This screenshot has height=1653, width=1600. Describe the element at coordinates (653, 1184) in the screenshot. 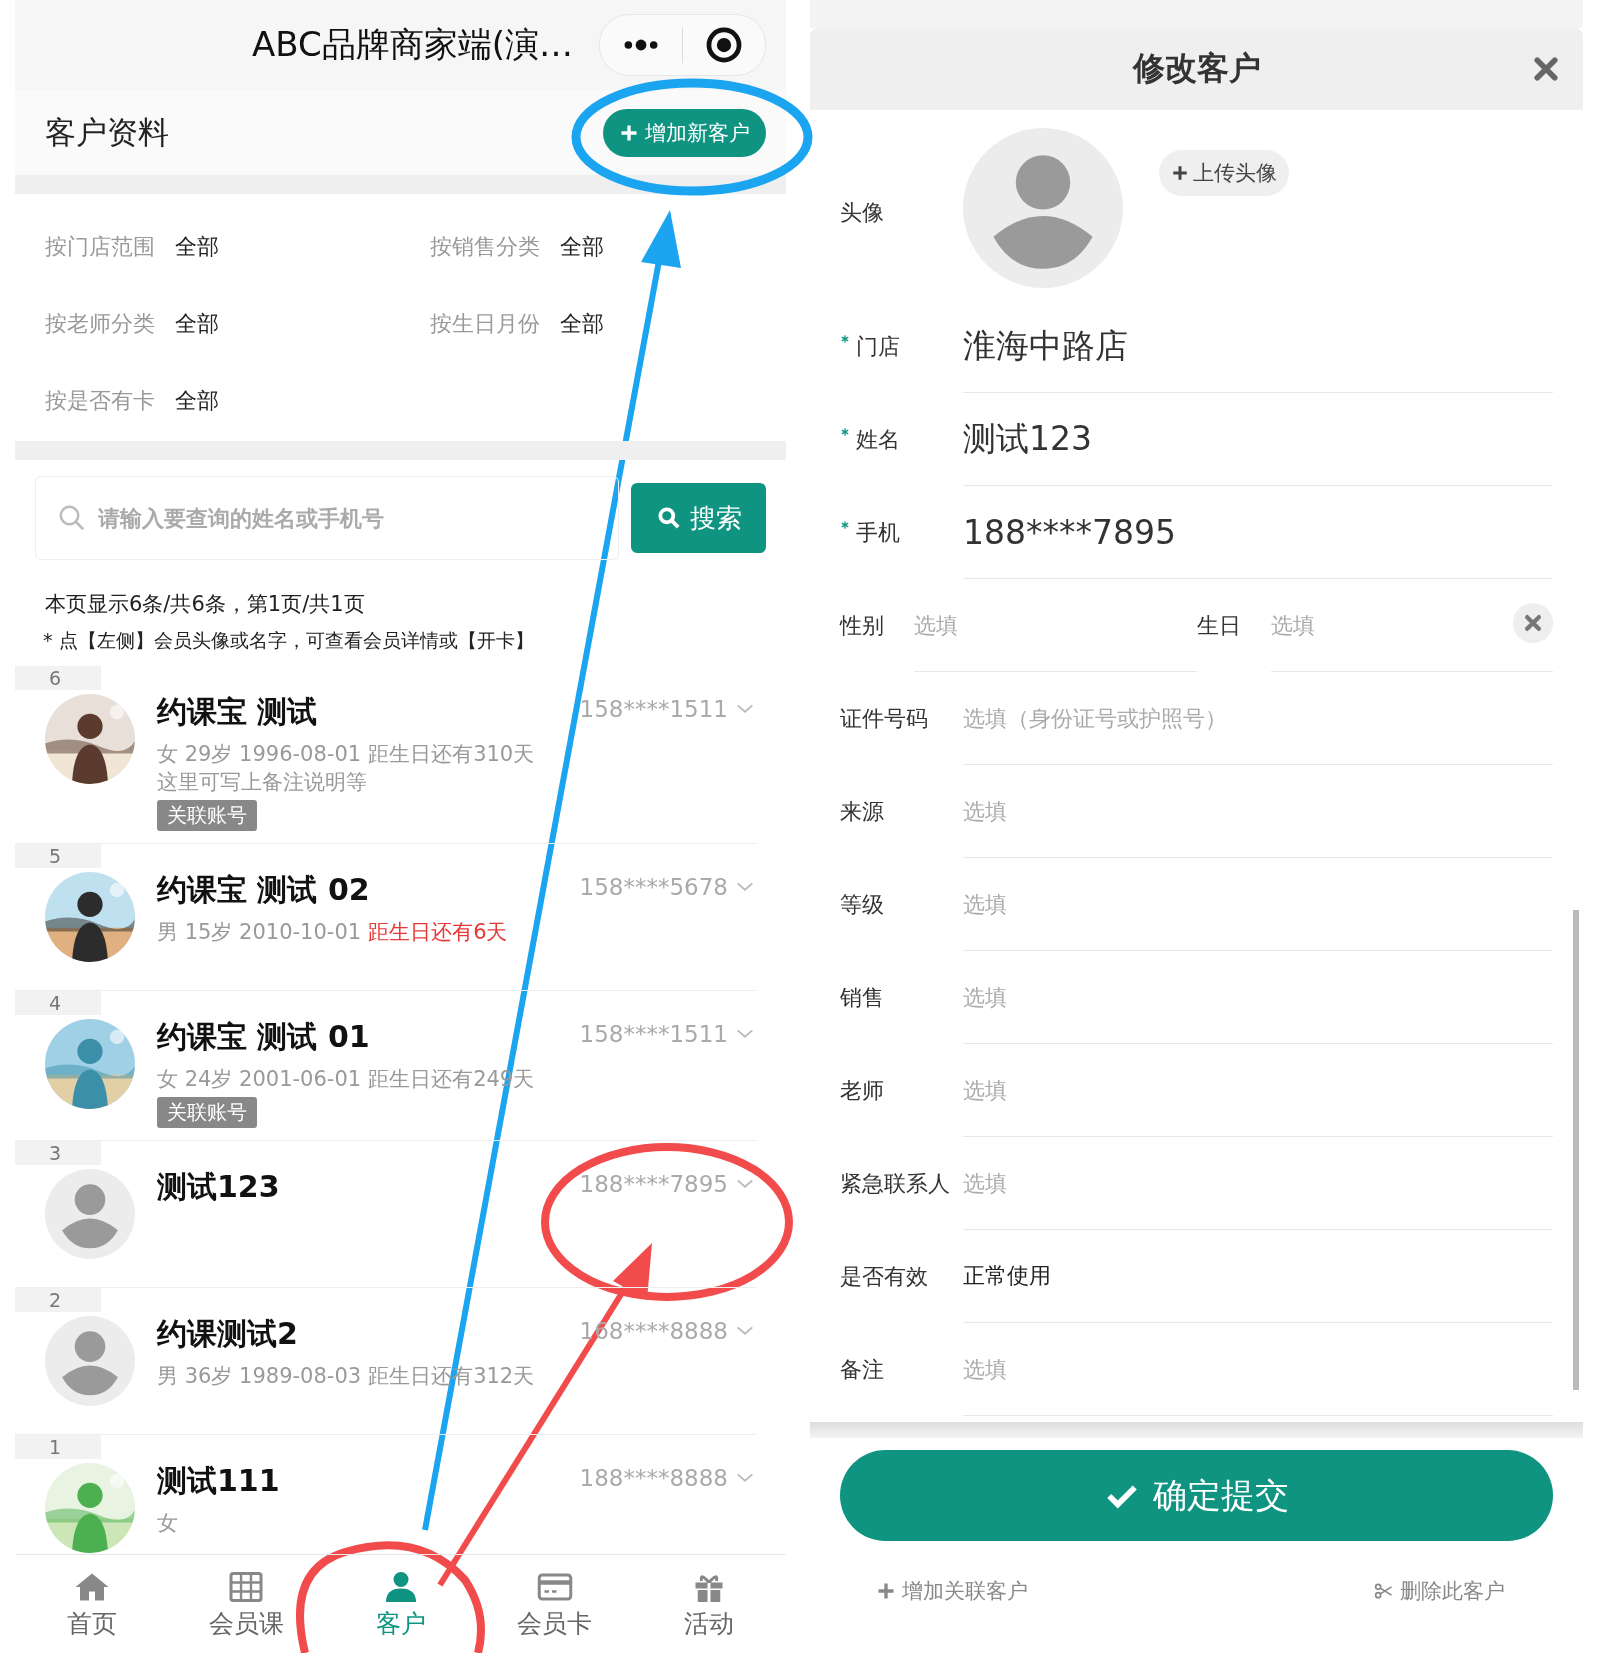

I see `customer-phone: 188****7895` at that location.